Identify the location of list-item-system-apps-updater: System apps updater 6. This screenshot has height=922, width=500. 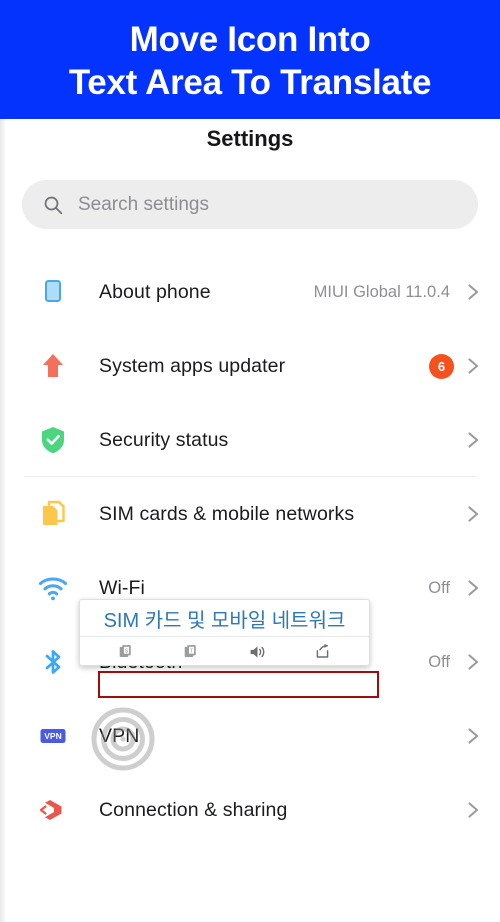
(250, 366).